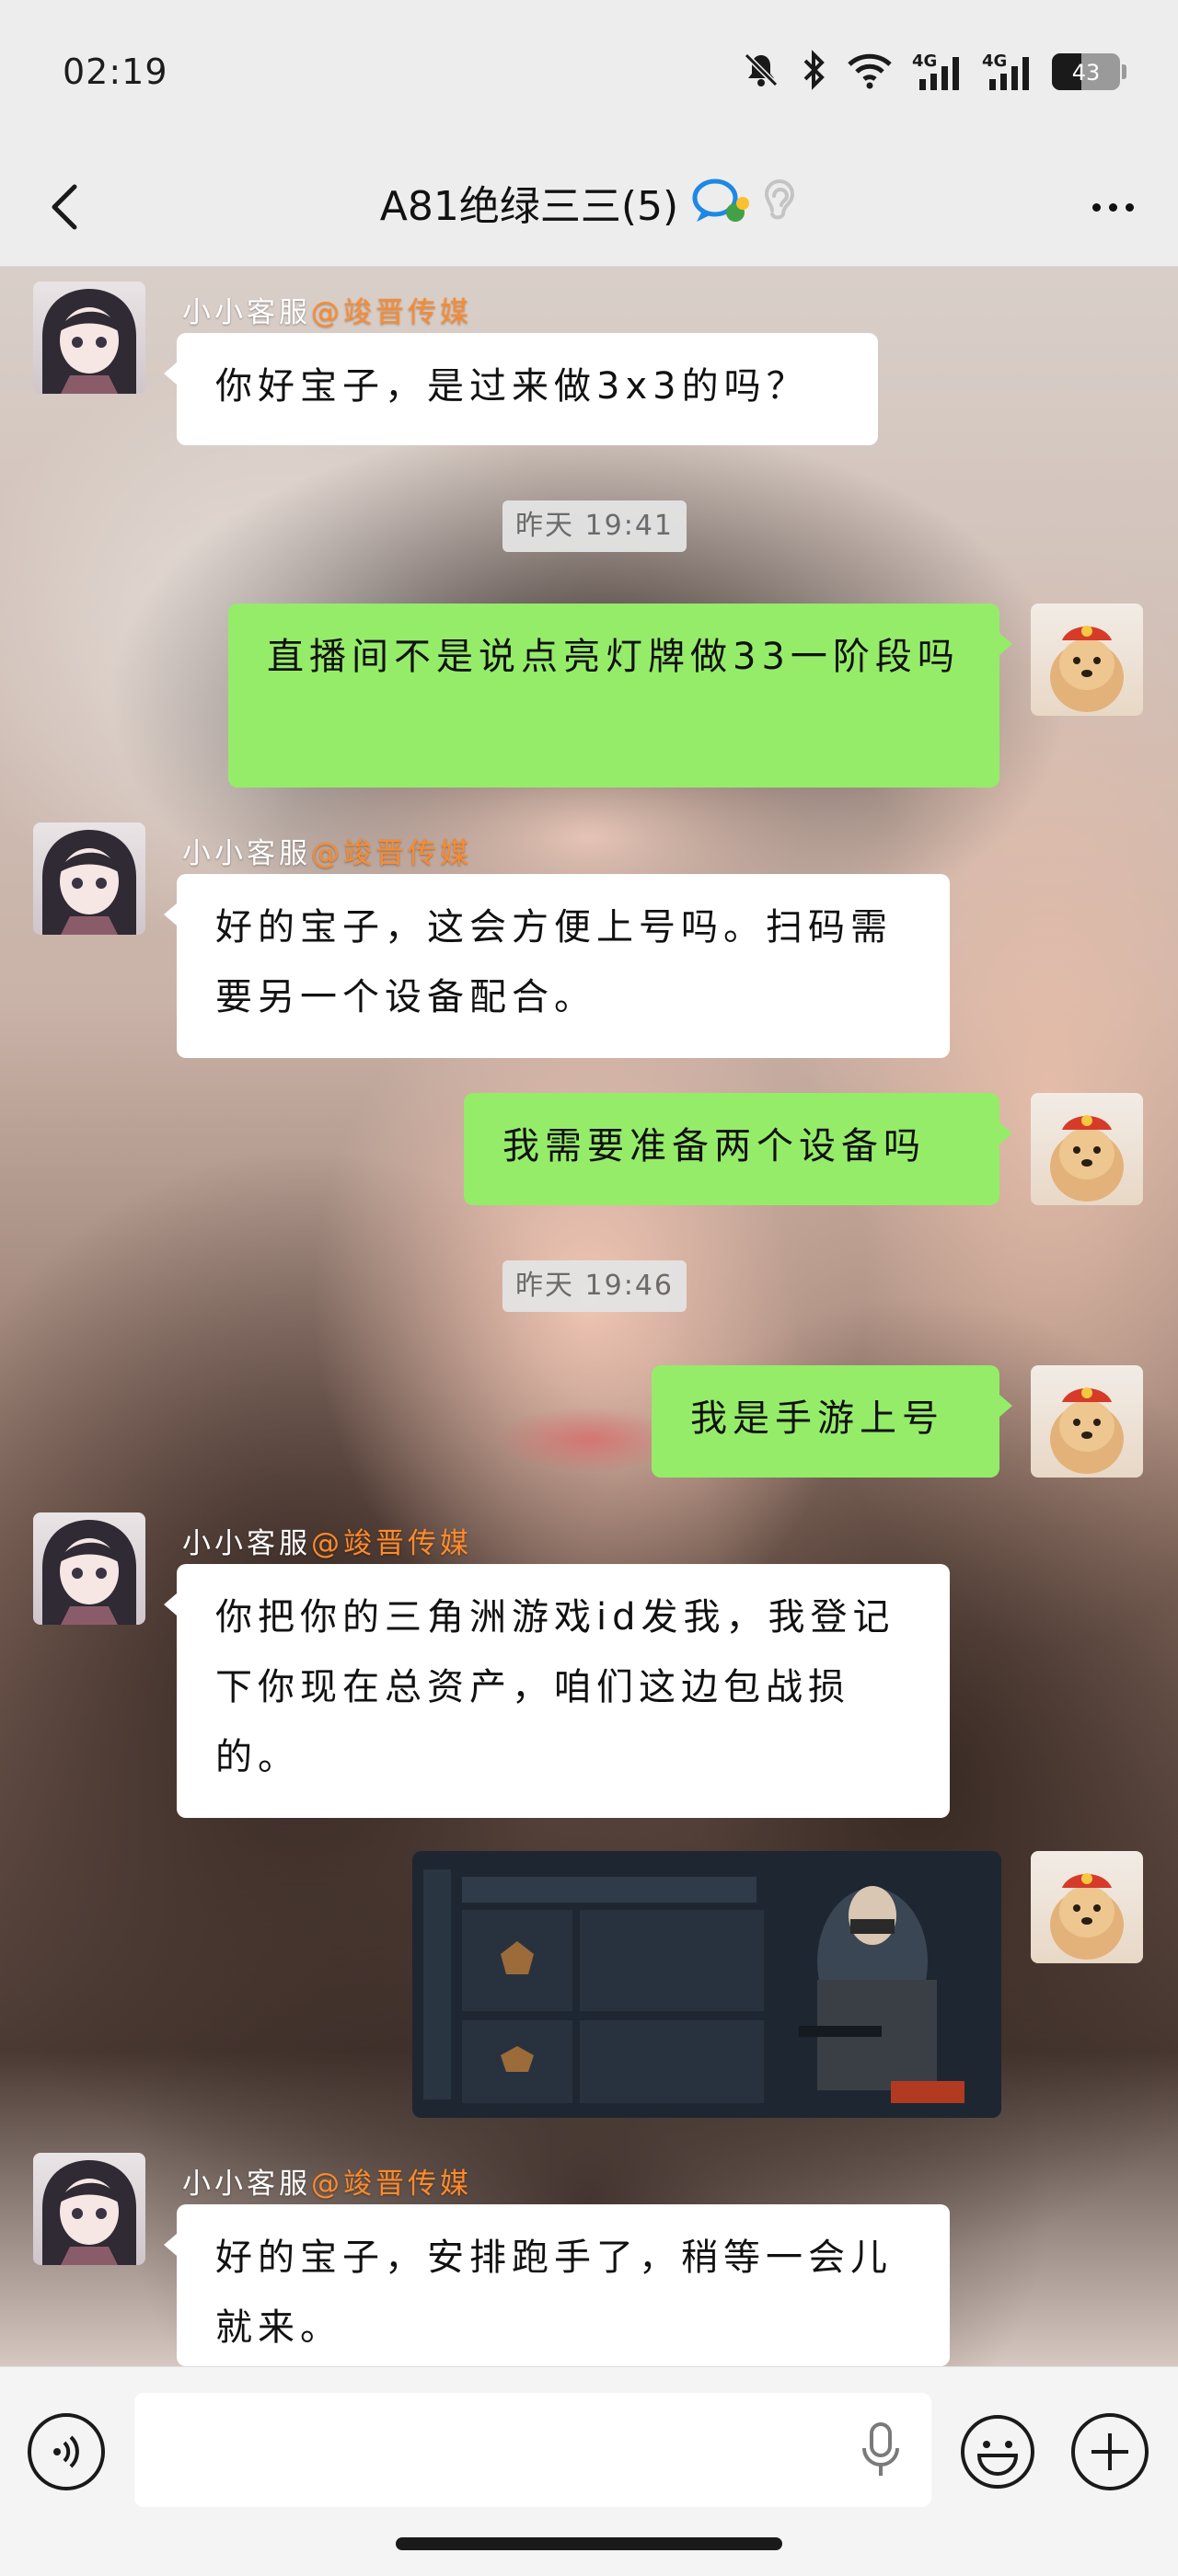 Image resolution: width=1178 pixels, height=2576 pixels. I want to click on bluetooth-icon, so click(813, 72).